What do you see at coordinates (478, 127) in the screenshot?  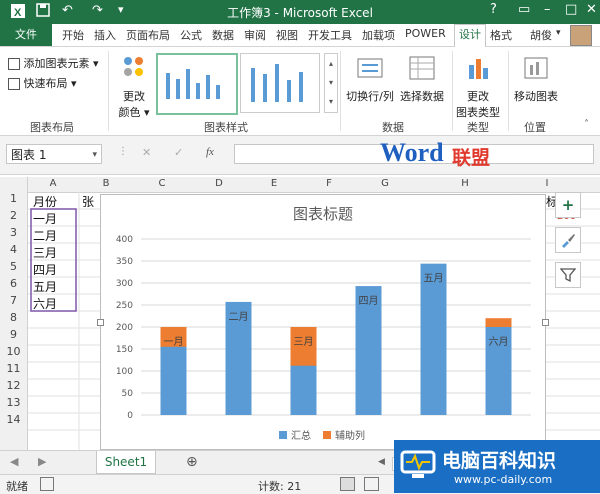 I see `group-label-type: 类型` at bounding box center [478, 127].